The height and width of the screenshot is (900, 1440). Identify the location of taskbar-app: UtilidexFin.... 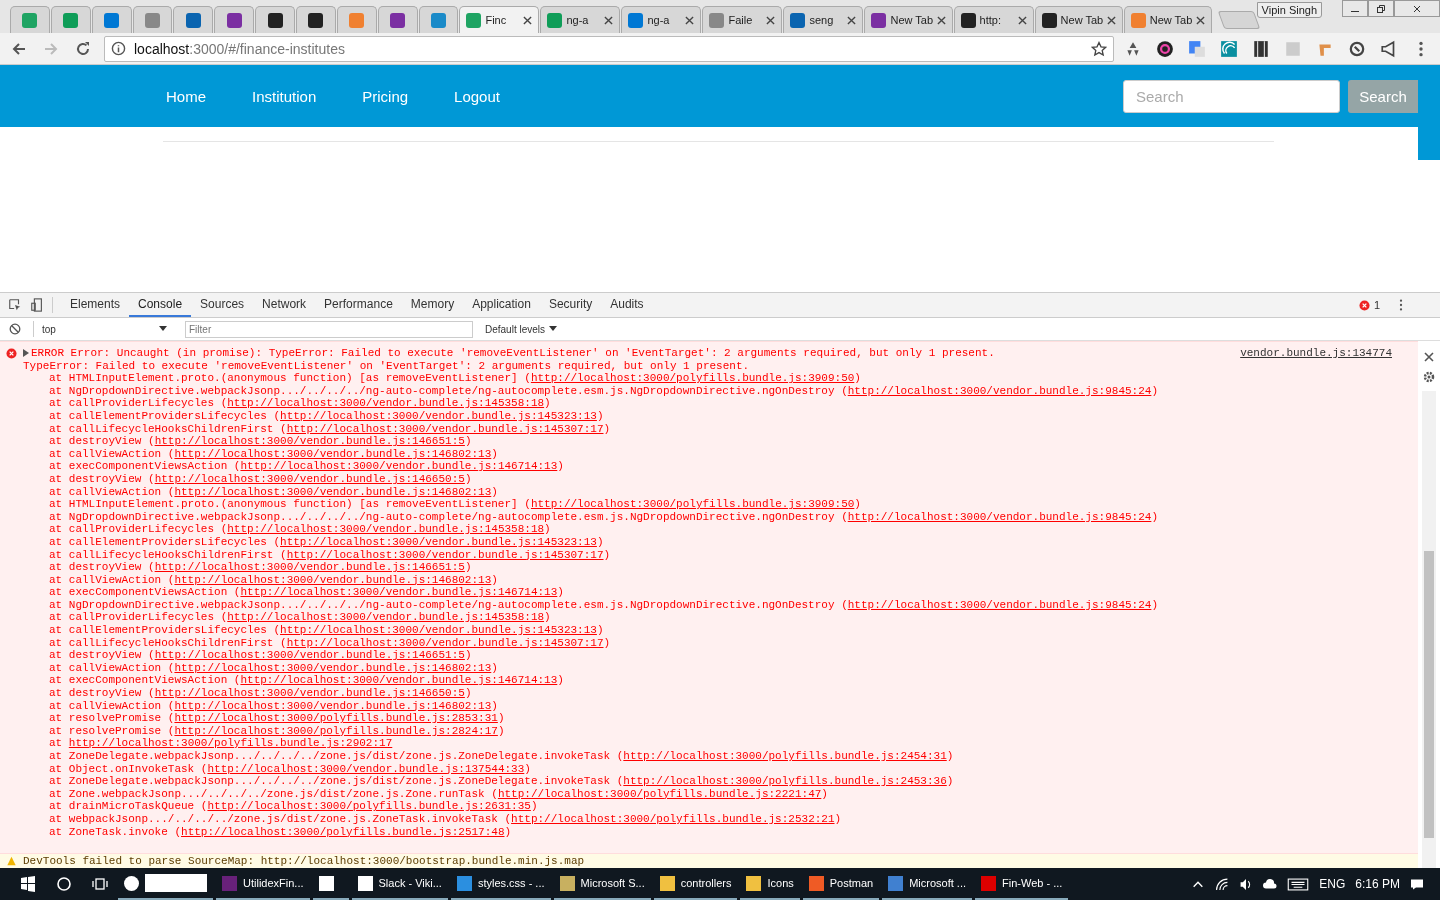
(263, 884).